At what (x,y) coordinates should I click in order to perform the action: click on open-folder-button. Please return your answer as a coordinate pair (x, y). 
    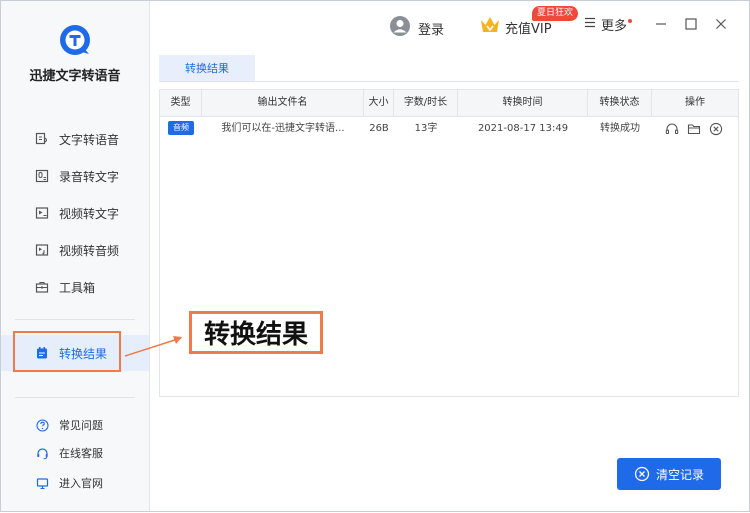
    Looking at the image, I should click on (694, 129).